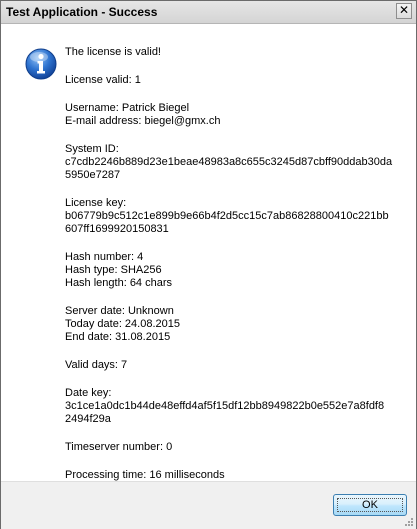 The width and height of the screenshot is (417, 529). Describe the element at coordinates (237, 80) in the screenshot. I see `message-group: License valid: 1` at that location.